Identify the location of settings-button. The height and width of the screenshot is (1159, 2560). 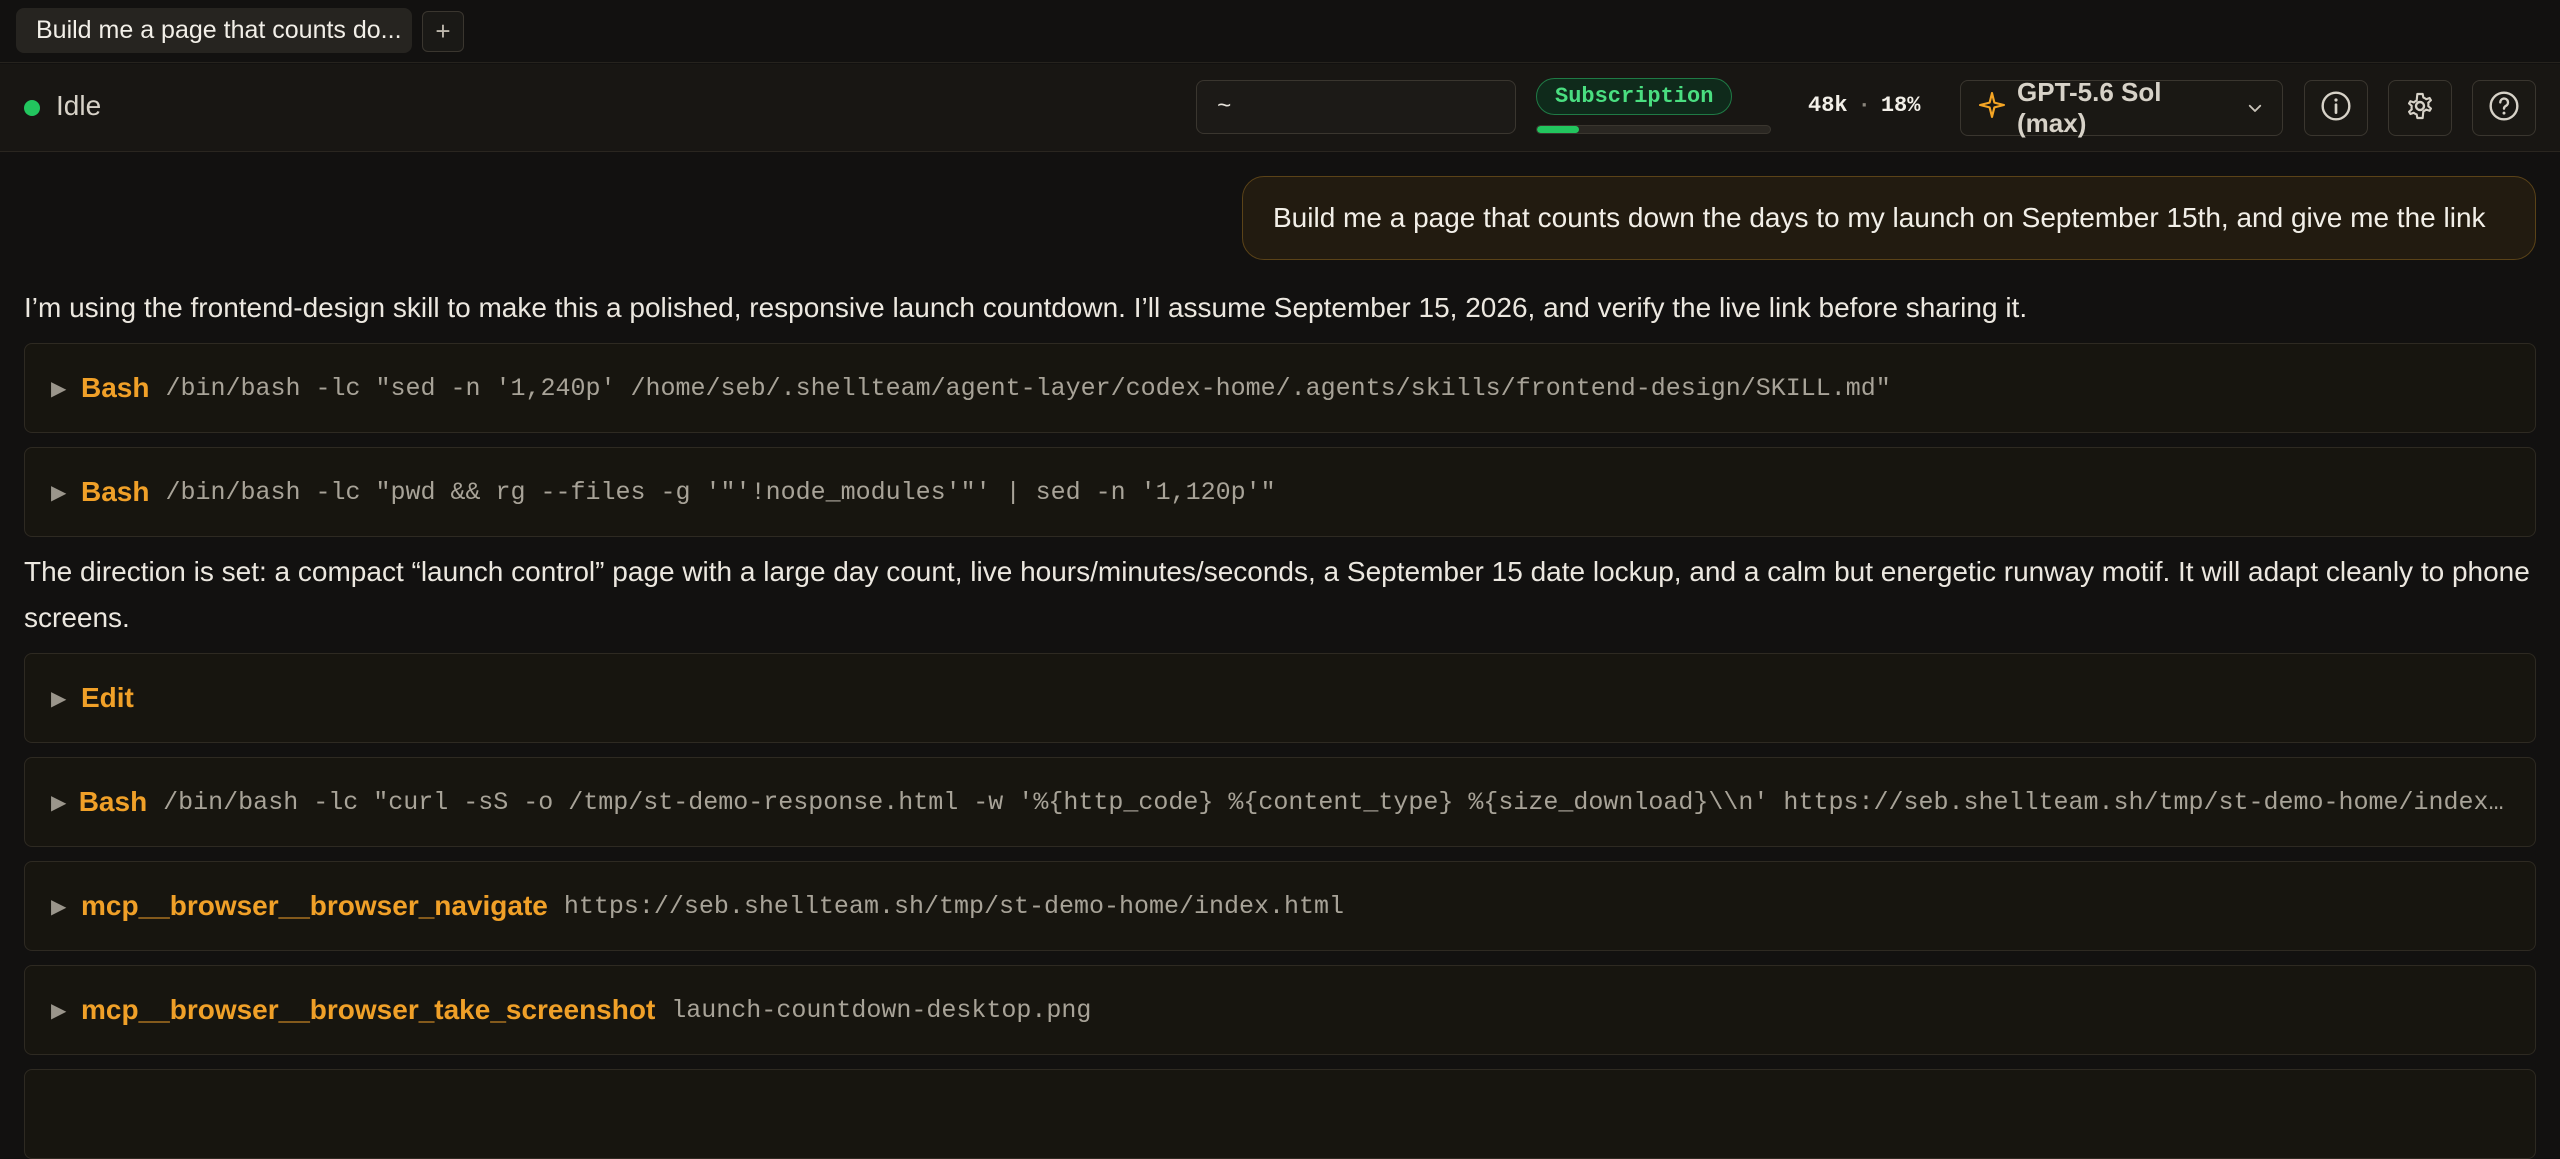
(2420, 108).